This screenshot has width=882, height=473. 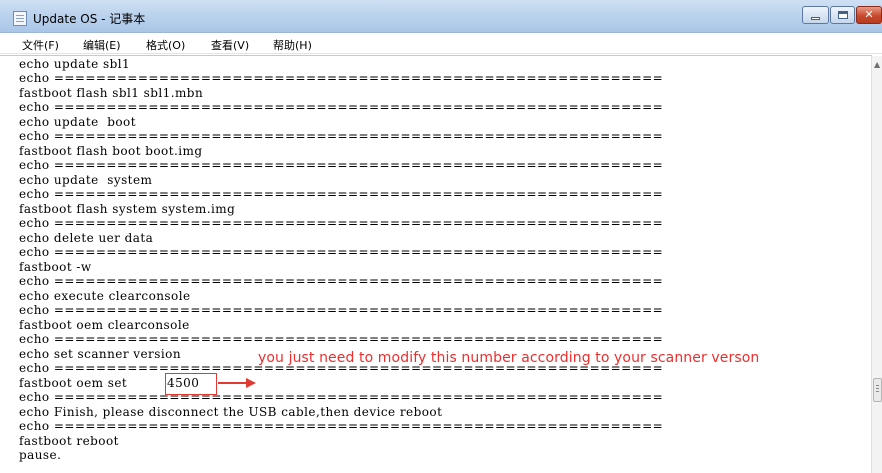 What do you see at coordinates (251, 383) in the screenshot?
I see `arrow-head-icon` at bounding box center [251, 383].